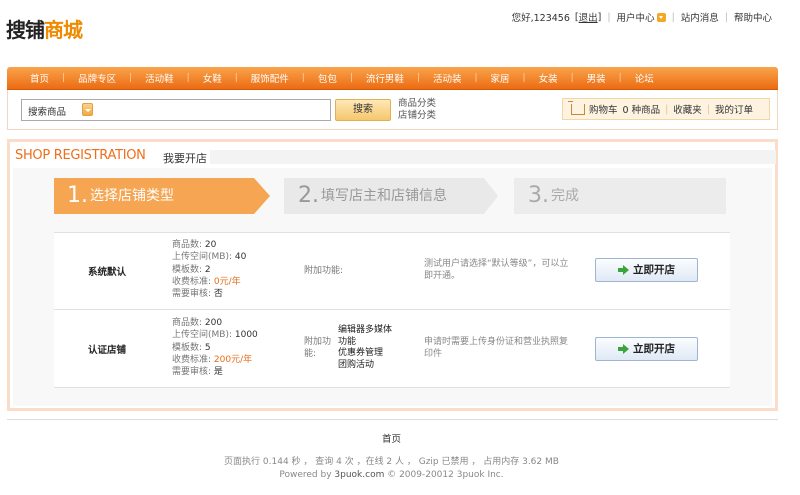  I want to click on nav-item-bags: 包包, so click(327, 78).